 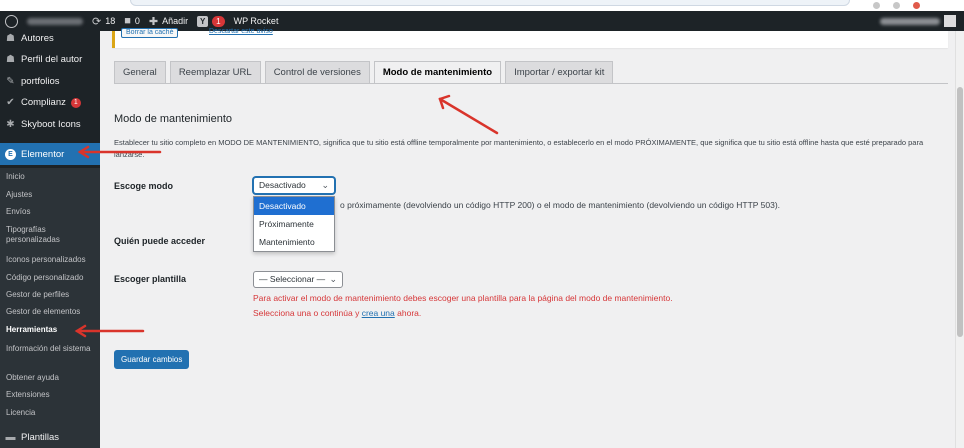 What do you see at coordinates (150, 33) in the screenshot?
I see `clear-cache-button: Borrar la caché` at bounding box center [150, 33].